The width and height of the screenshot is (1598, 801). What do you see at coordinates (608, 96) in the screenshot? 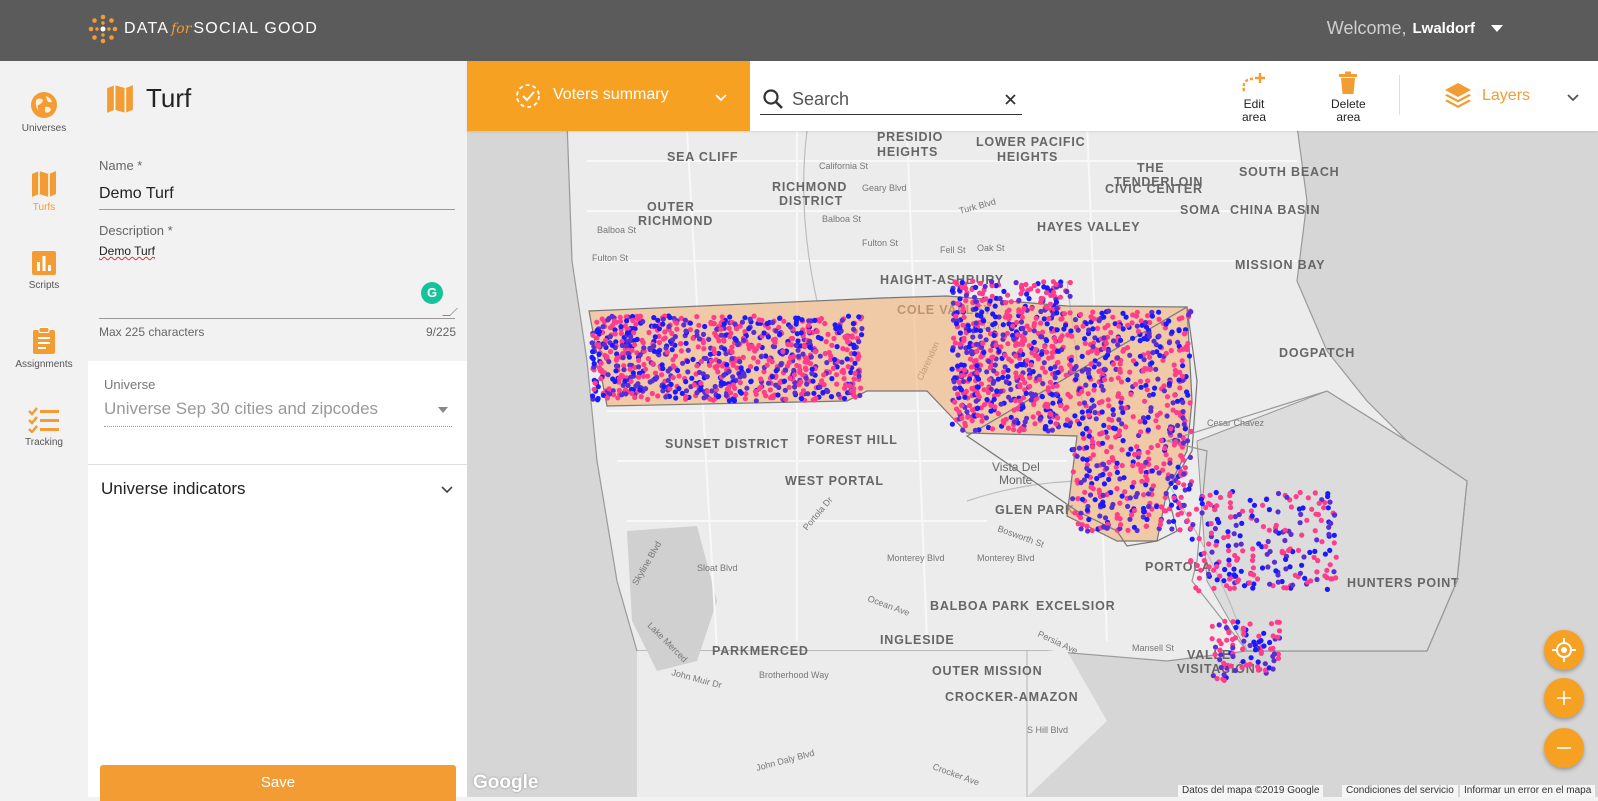
I see `voters-summary-dropdown: Voters summary` at bounding box center [608, 96].